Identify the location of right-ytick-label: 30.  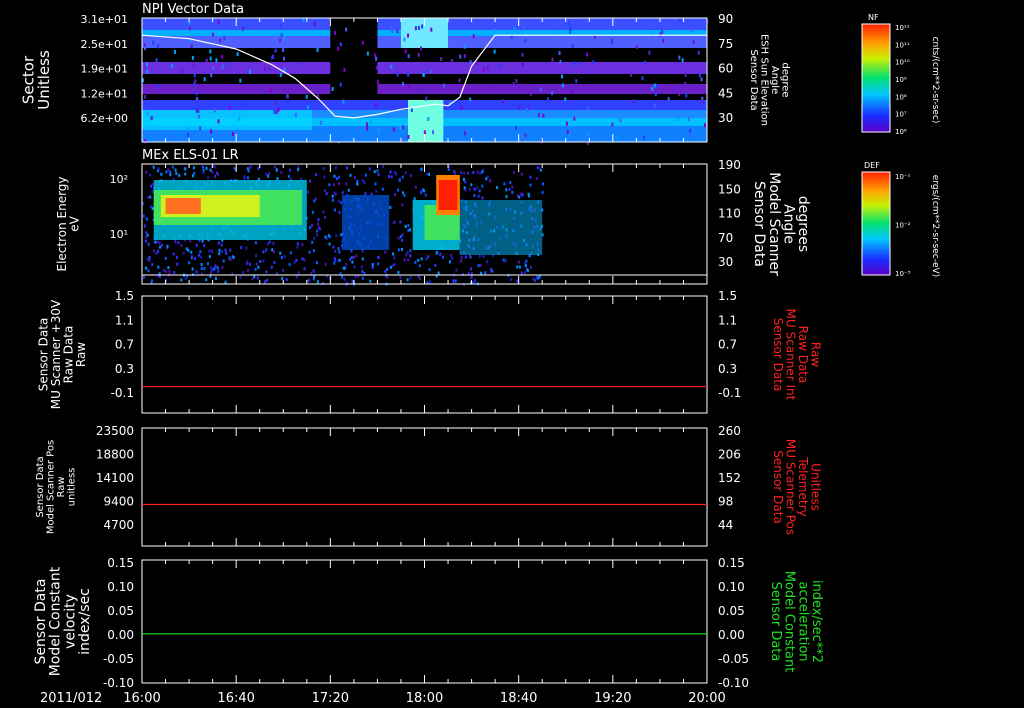
(725, 262).